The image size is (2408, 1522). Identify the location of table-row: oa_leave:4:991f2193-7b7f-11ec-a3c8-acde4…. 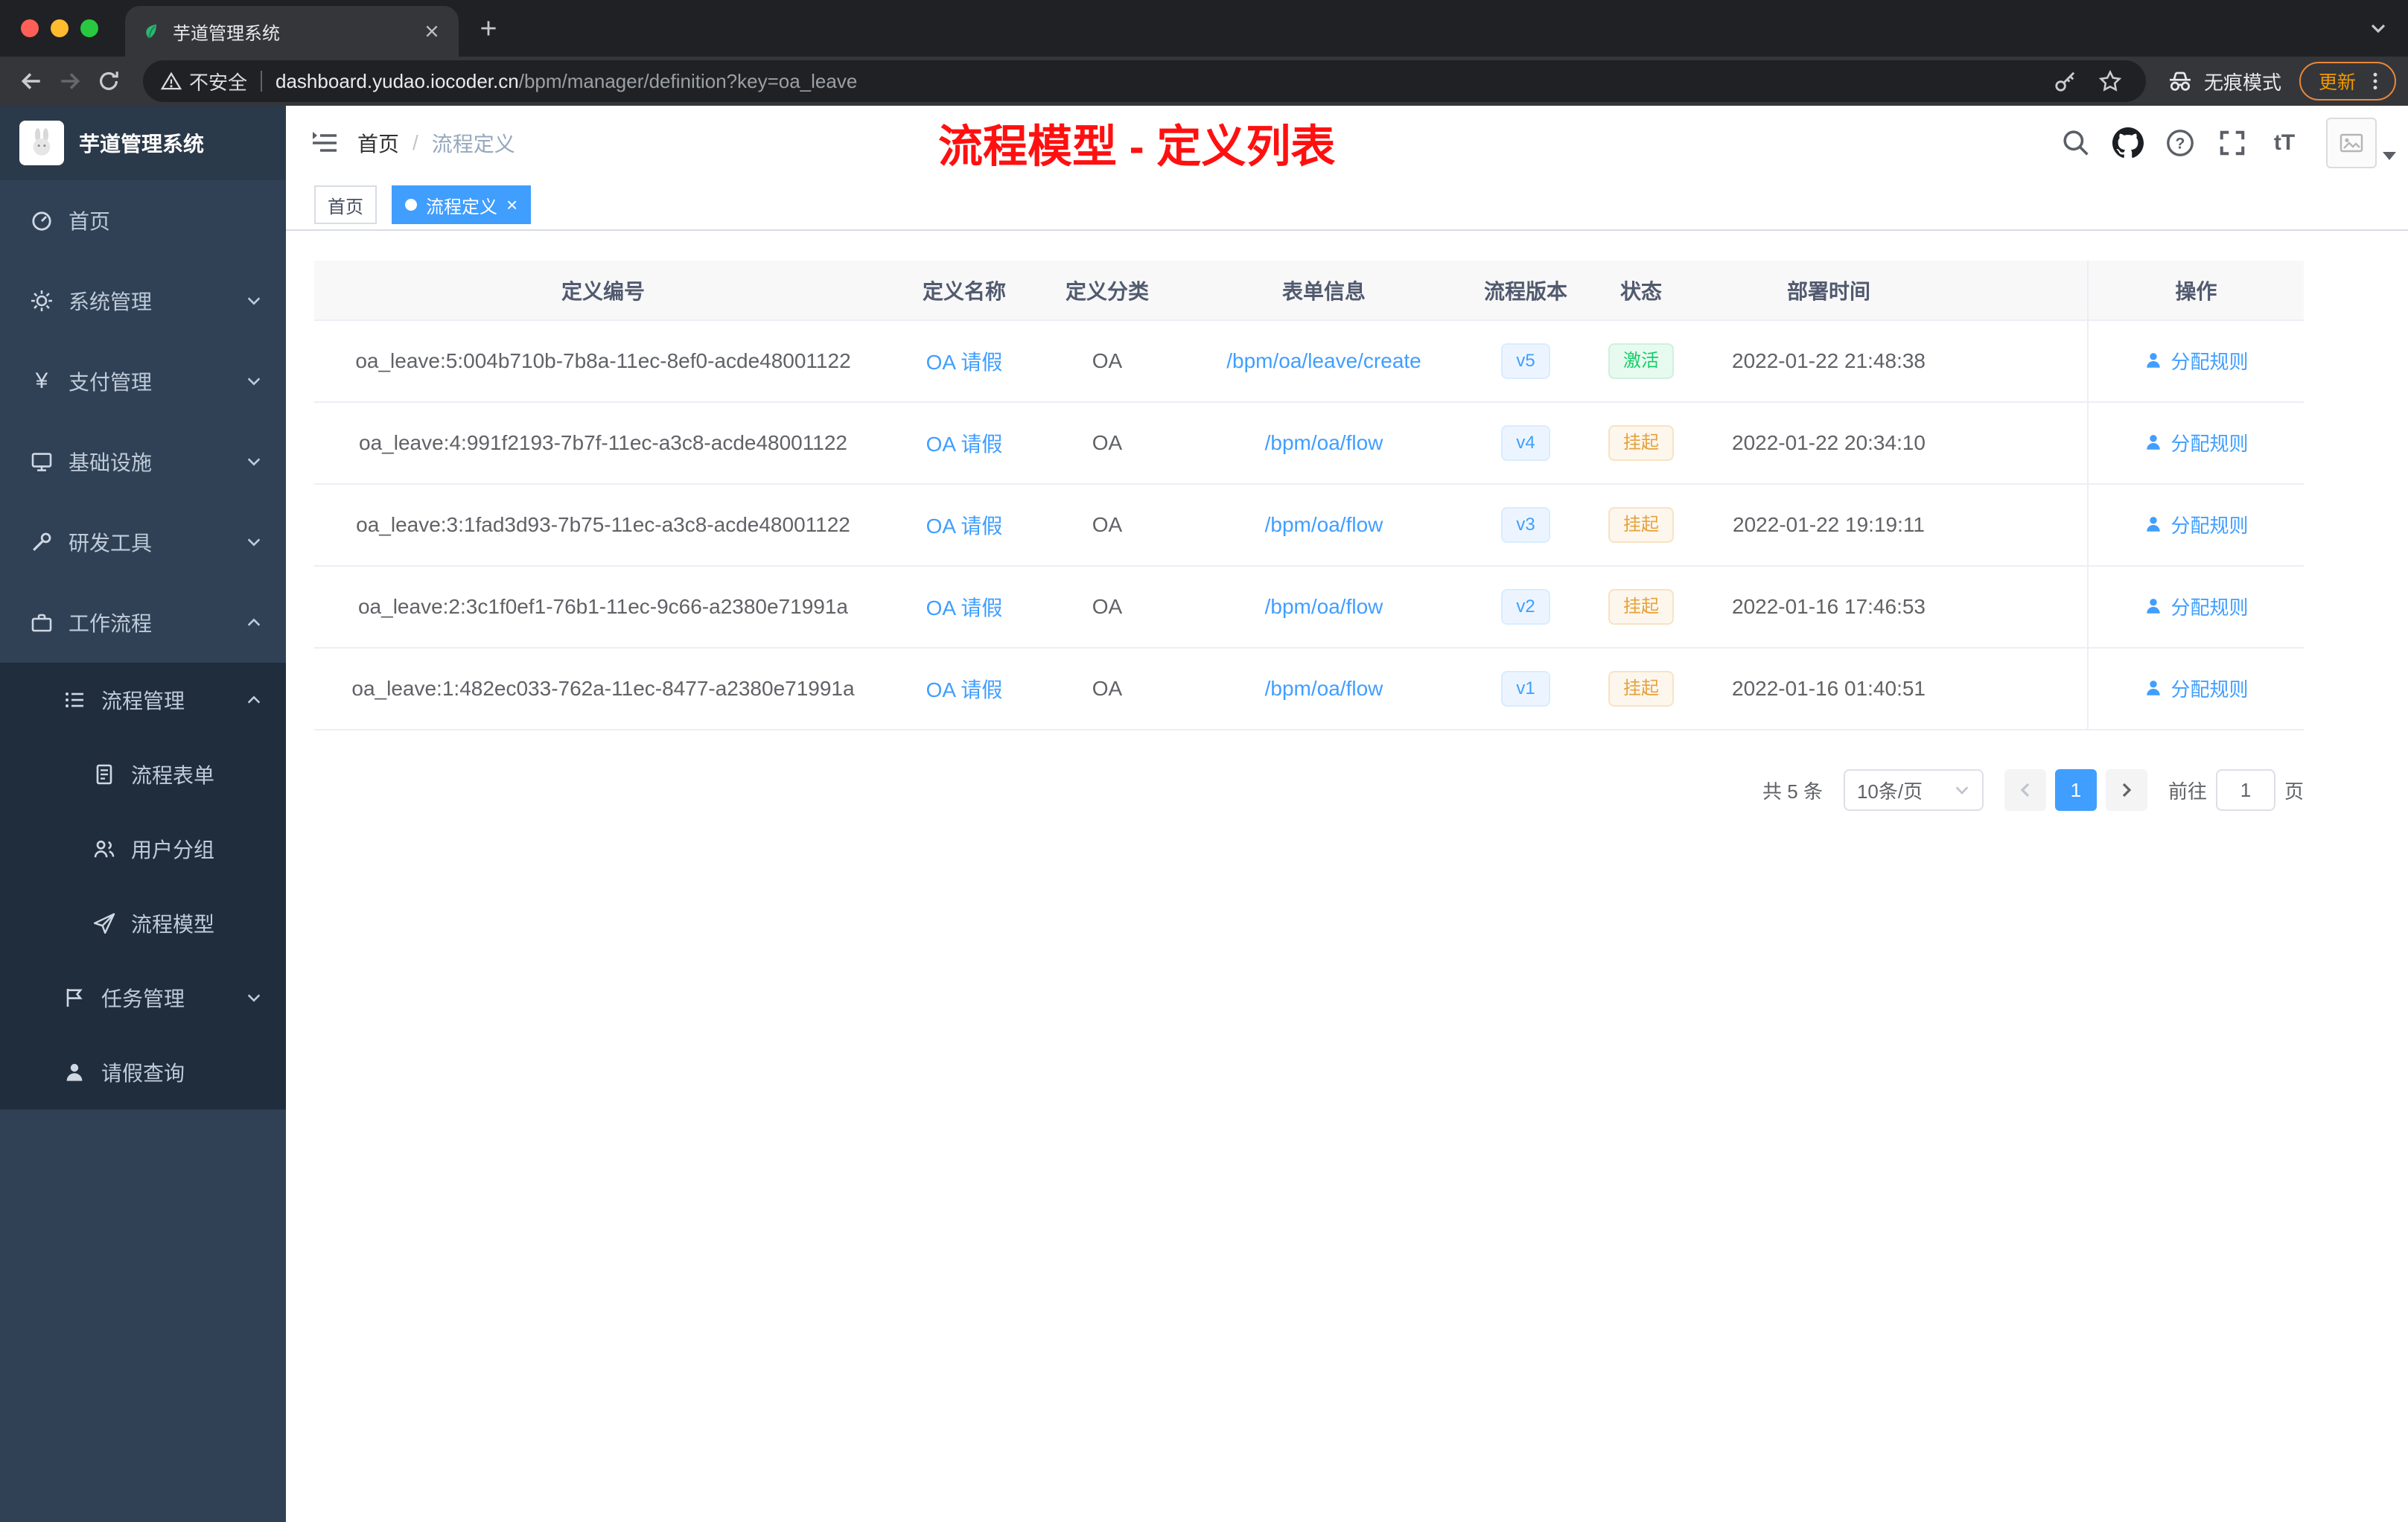
(1309, 443).